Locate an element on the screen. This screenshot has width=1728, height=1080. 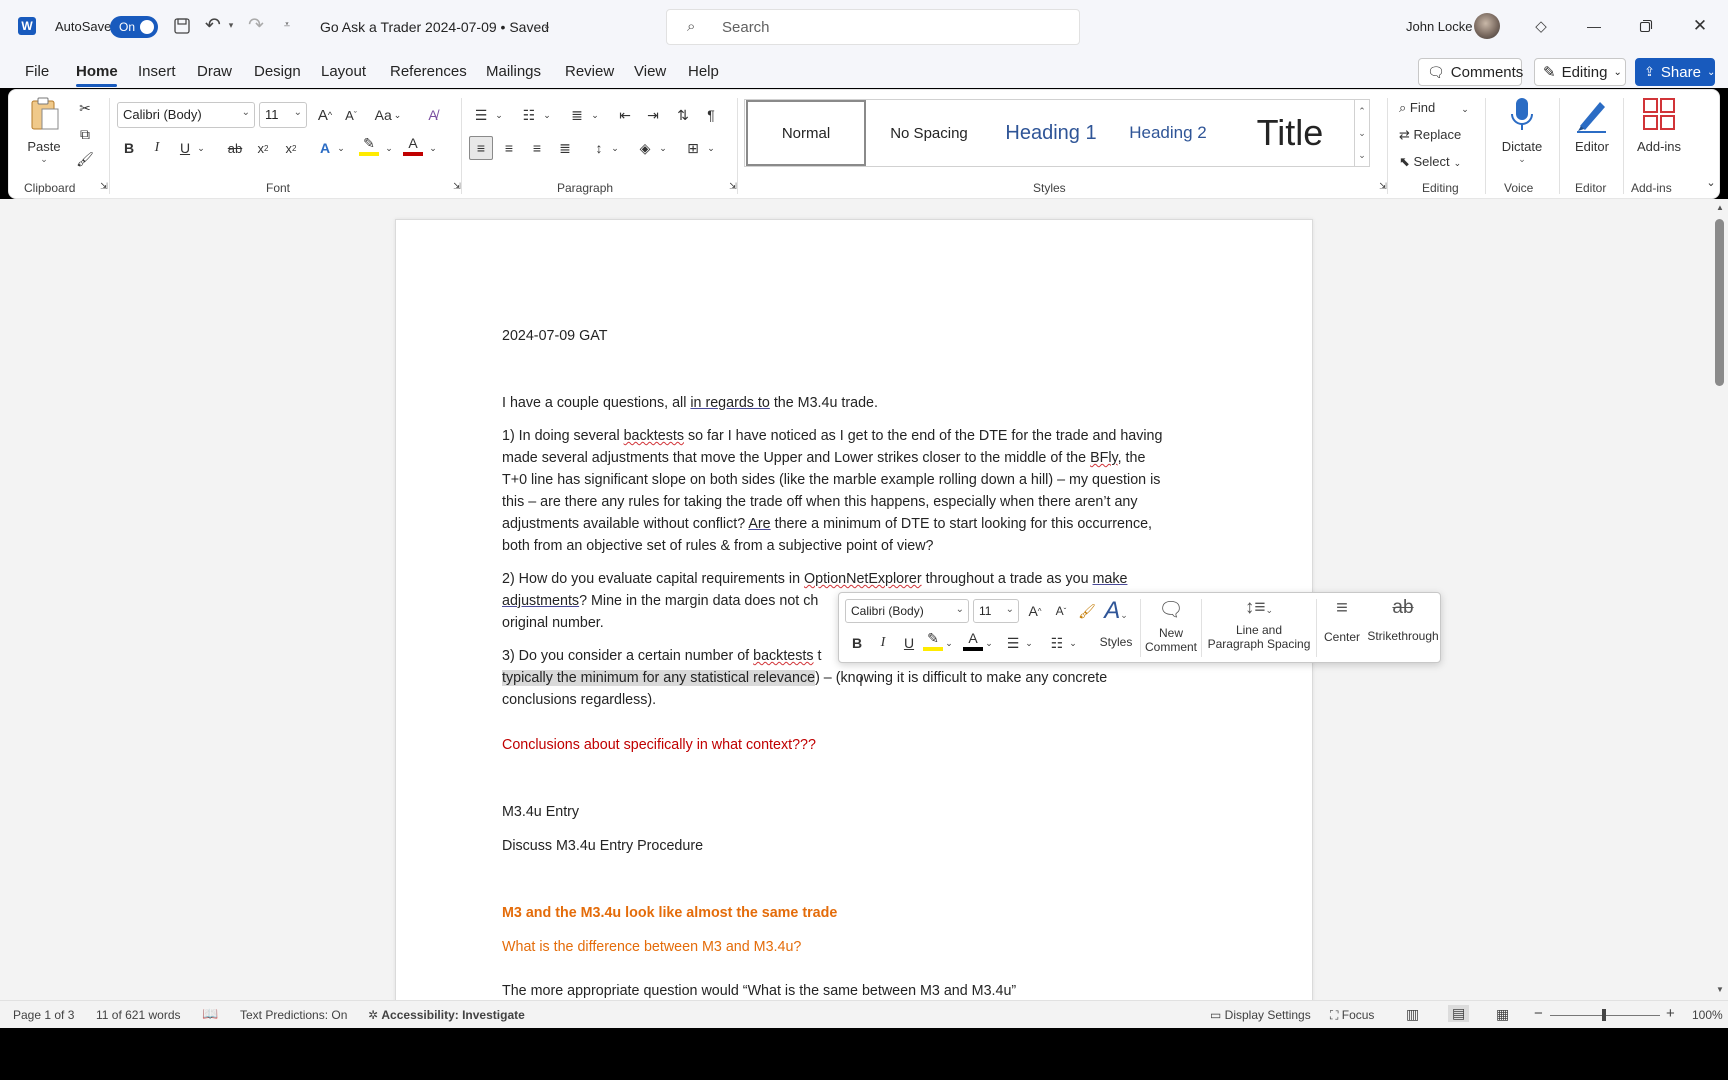
tab-review: Review is located at coordinates (589, 71).